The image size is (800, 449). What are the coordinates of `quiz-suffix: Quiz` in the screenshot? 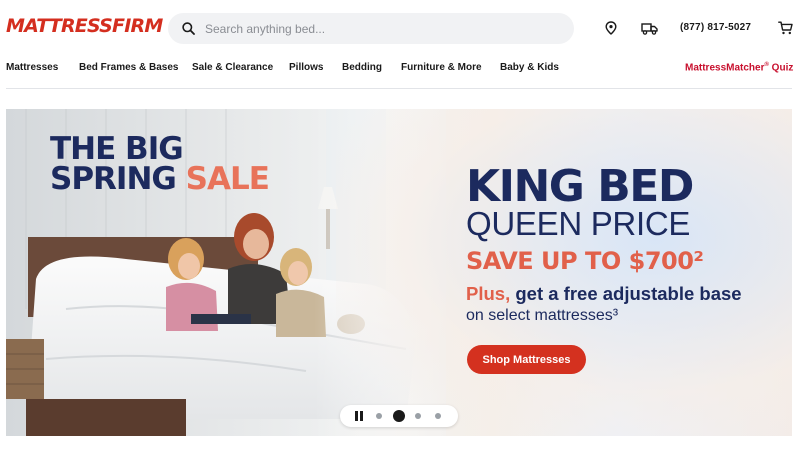 It's located at (781, 68).